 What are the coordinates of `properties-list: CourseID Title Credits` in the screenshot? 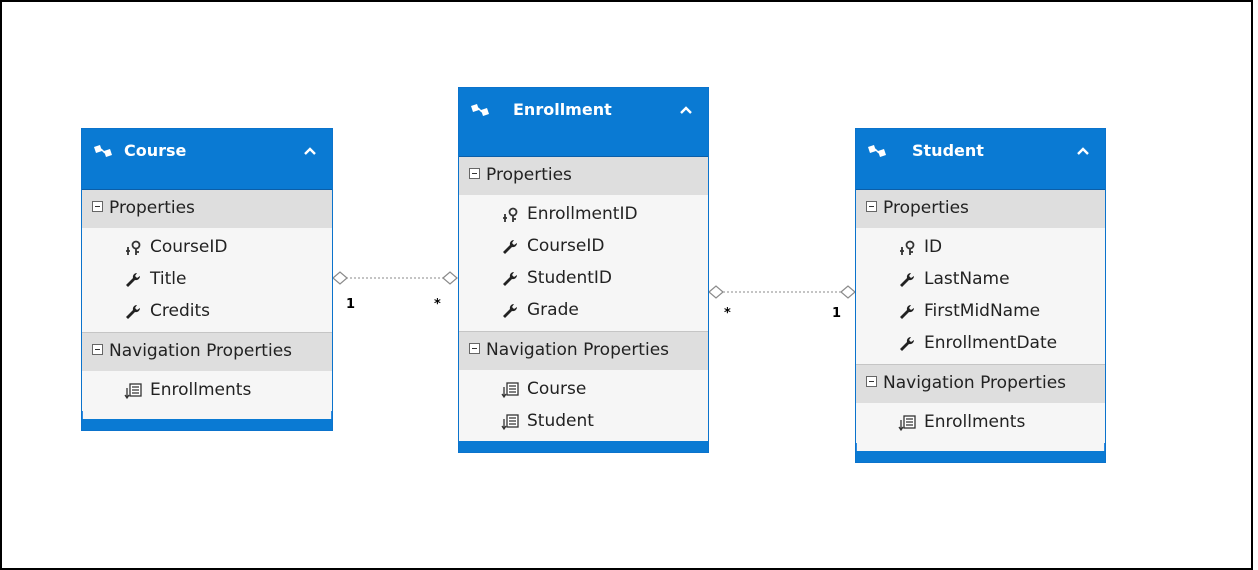 It's located at (207, 280).